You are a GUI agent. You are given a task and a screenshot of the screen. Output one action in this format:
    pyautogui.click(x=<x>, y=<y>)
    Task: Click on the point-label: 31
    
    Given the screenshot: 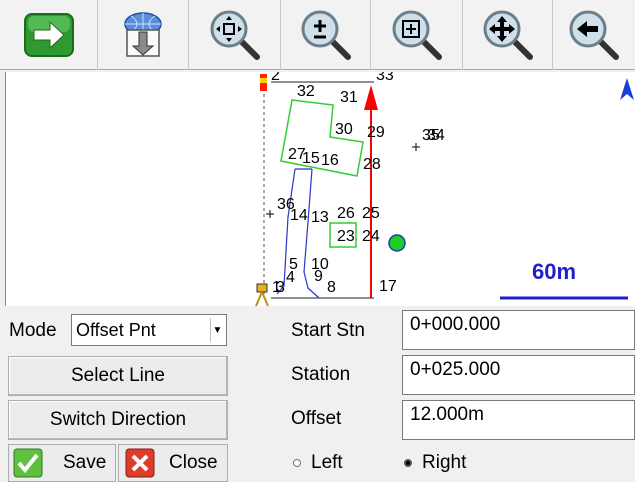 What is the action you would take?
    pyautogui.click(x=349, y=97)
    